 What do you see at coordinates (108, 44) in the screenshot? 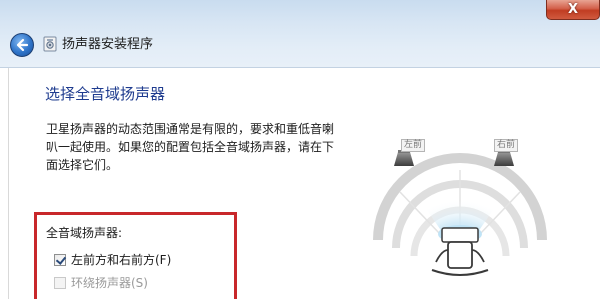
I see `window-title: 扬声器安装程序` at bounding box center [108, 44].